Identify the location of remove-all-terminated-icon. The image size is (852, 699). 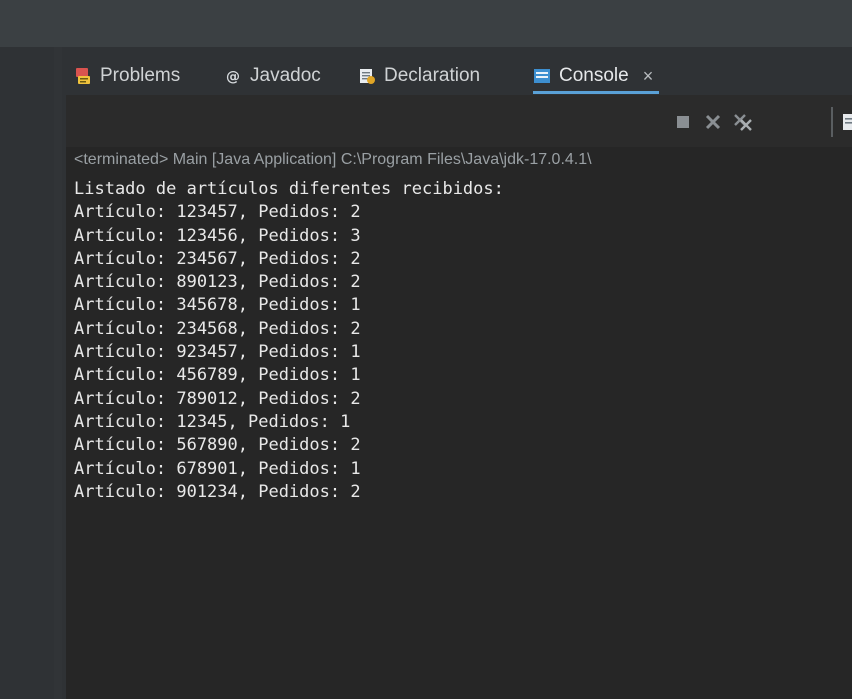
(743, 122).